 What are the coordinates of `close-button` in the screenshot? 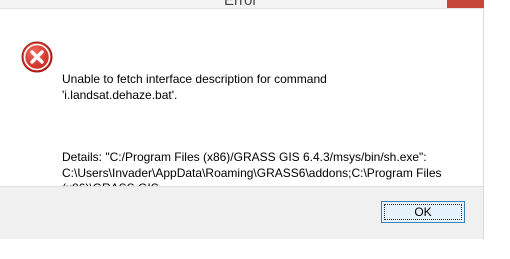 It's located at (465, 4).